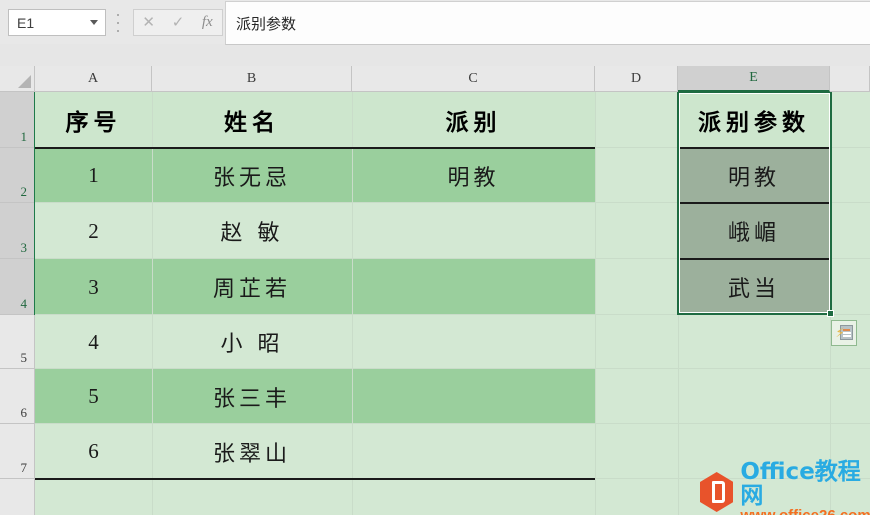 This screenshot has height=515, width=870. Describe the element at coordinates (547, 23) in the screenshot. I see `formula-input: 派别参数` at that location.